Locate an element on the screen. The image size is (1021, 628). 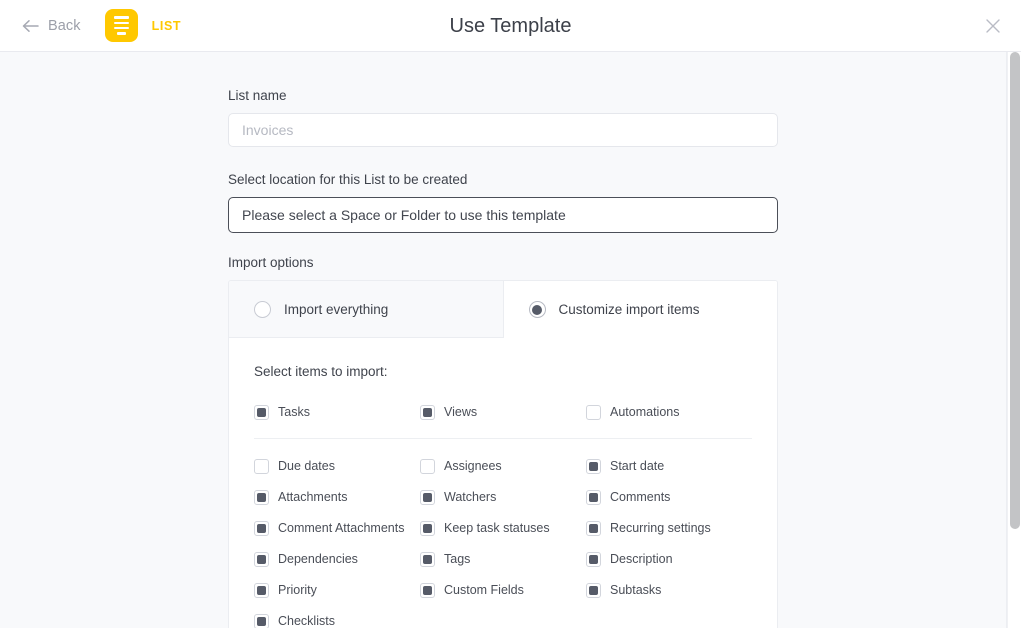
checkbox-item-keep-task-statuses: Keep task statuses is located at coordinates (503, 528).